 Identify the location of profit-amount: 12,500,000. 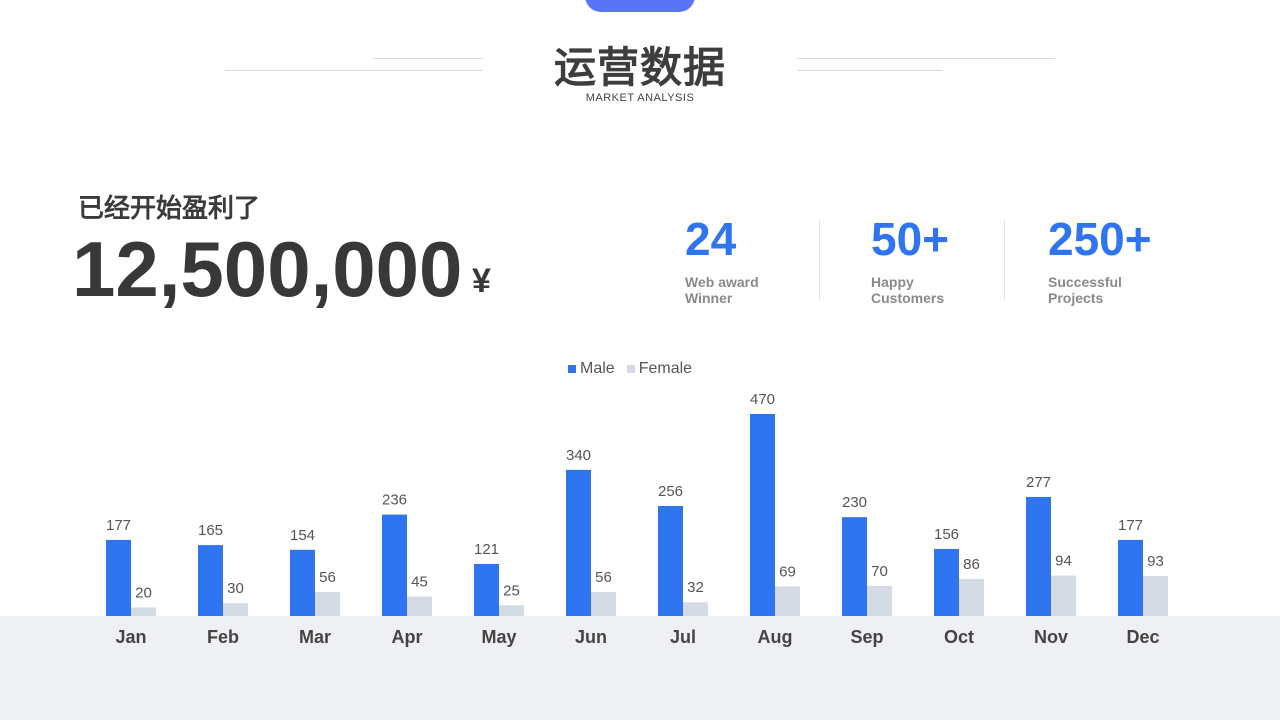
(267, 269).